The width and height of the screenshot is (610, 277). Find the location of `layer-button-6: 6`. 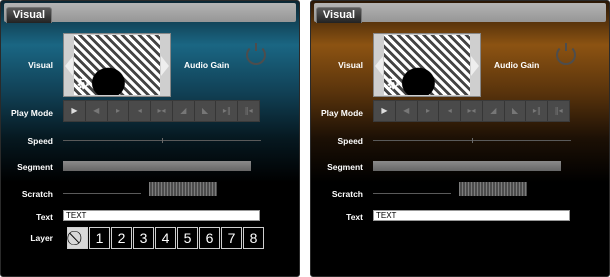

layer-button-6: 6 is located at coordinates (209, 238).